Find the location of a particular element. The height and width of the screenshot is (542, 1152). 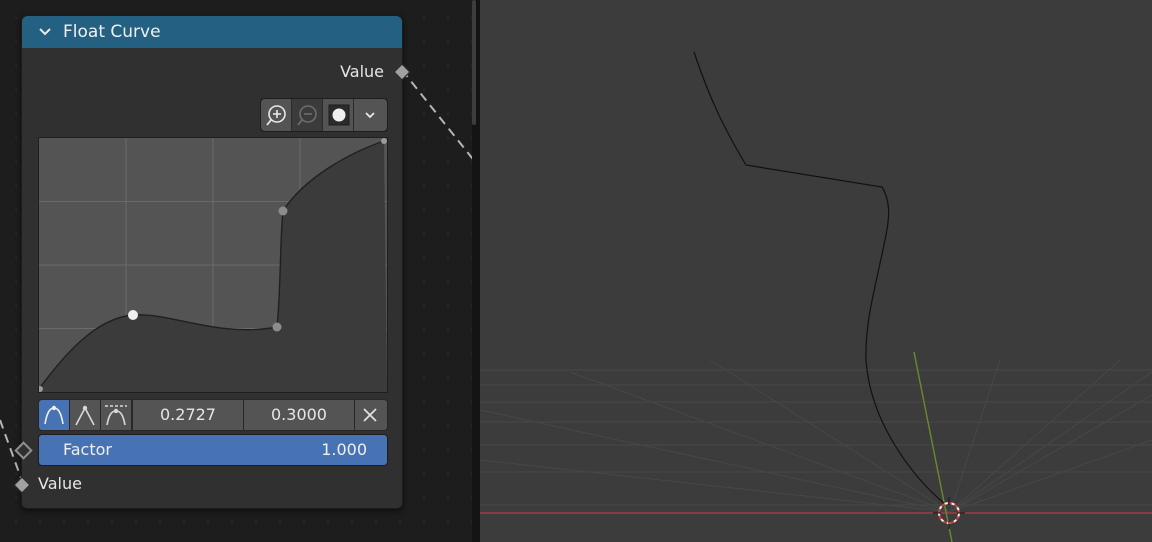

curve-specials-dropdown is located at coordinates (370, 115).